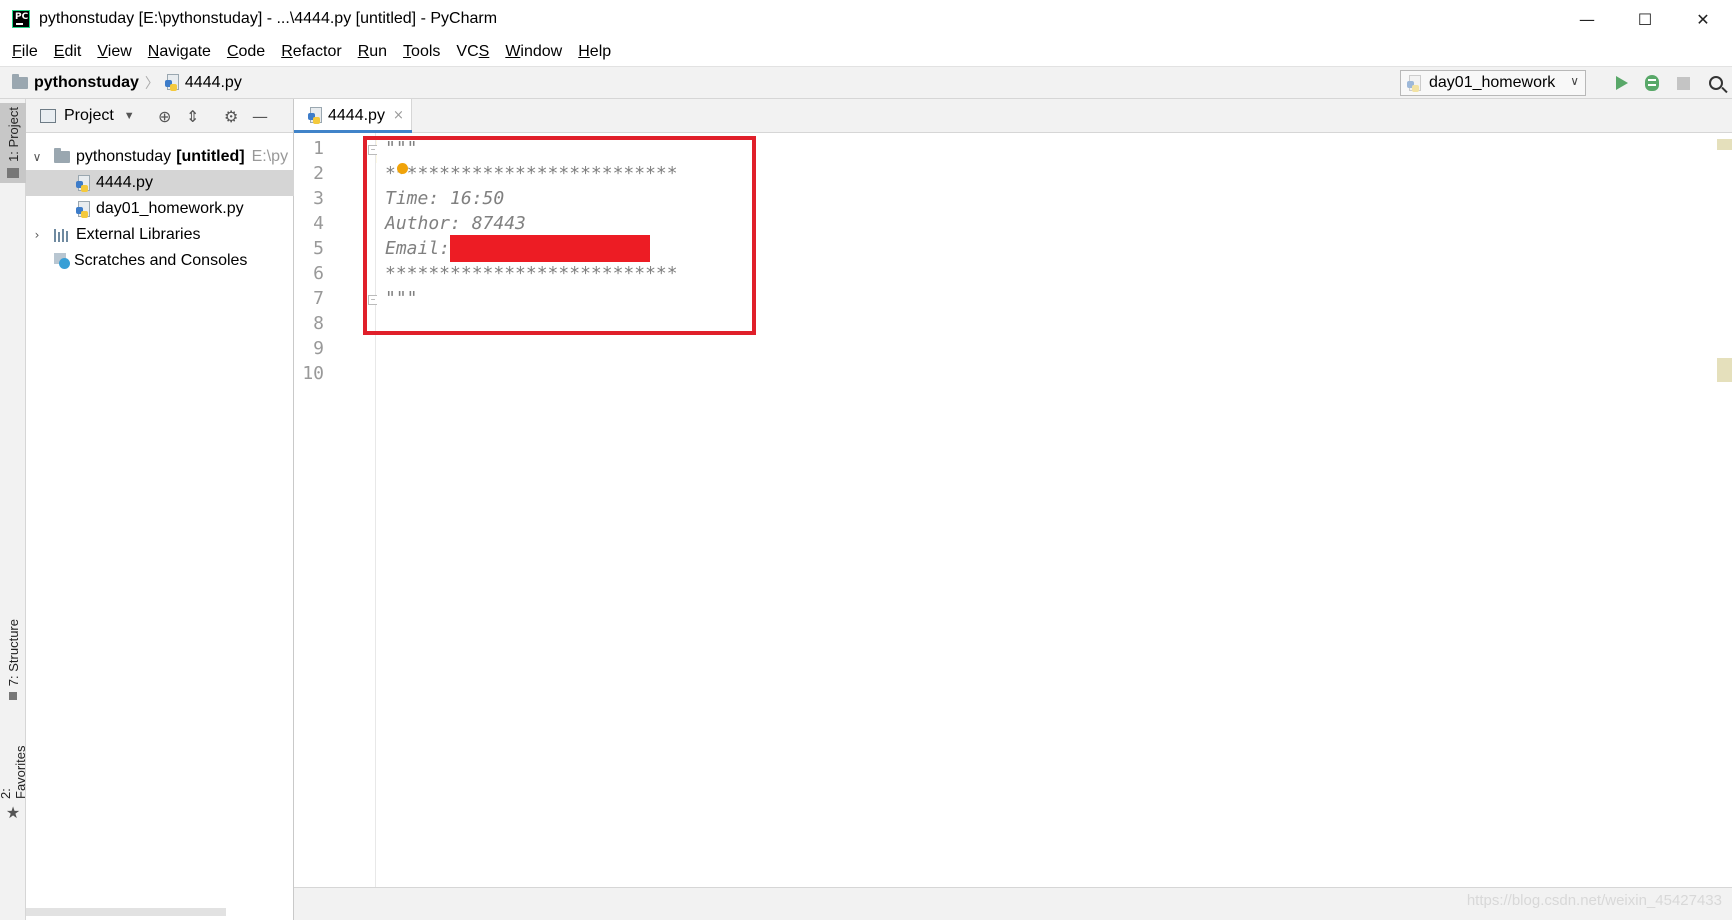  I want to click on tree-item-label: External Libraries, so click(138, 234).